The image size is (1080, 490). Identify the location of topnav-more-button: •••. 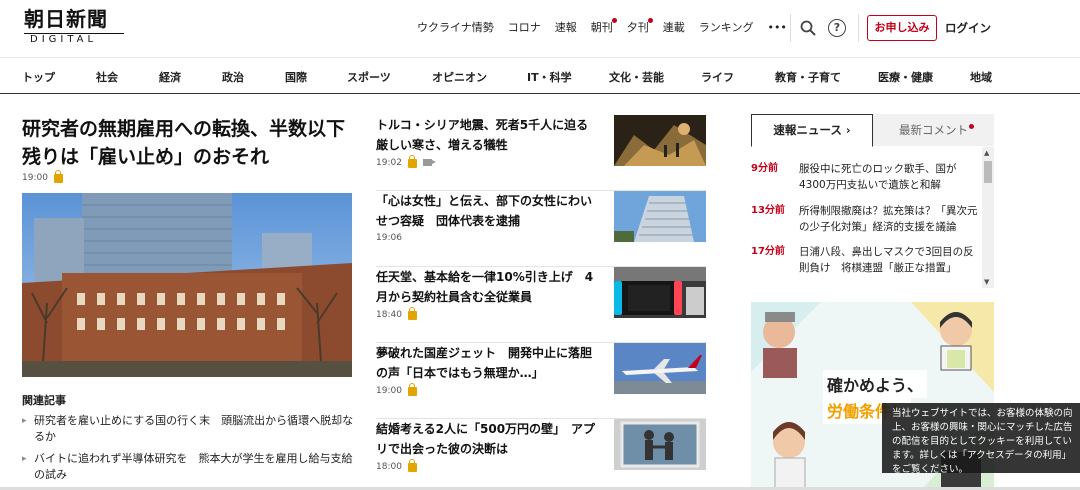
(776, 28).